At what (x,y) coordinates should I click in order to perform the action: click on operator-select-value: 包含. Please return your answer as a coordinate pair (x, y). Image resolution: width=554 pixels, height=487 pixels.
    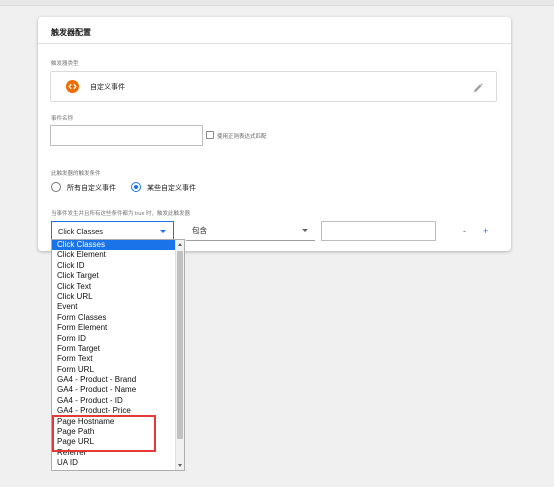
    Looking at the image, I should click on (199, 230).